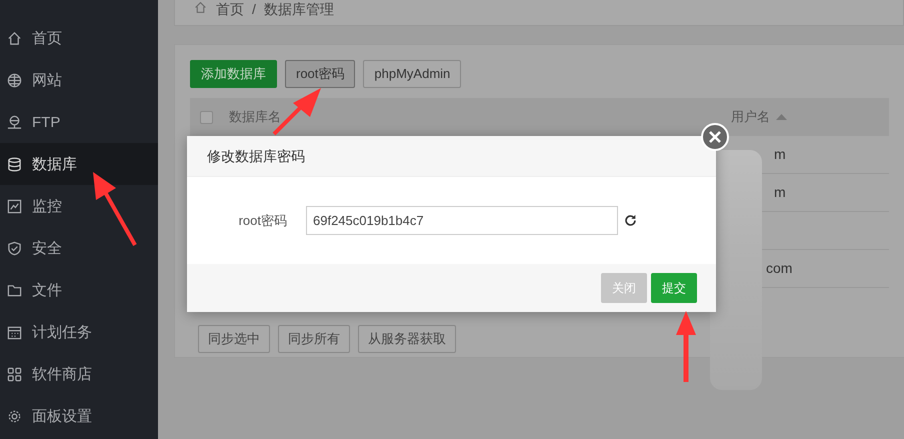 The height and width of the screenshot is (439, 904). Describe the element at coordinates (14, 164) in the screenshot. I see `database-icon` at that location.